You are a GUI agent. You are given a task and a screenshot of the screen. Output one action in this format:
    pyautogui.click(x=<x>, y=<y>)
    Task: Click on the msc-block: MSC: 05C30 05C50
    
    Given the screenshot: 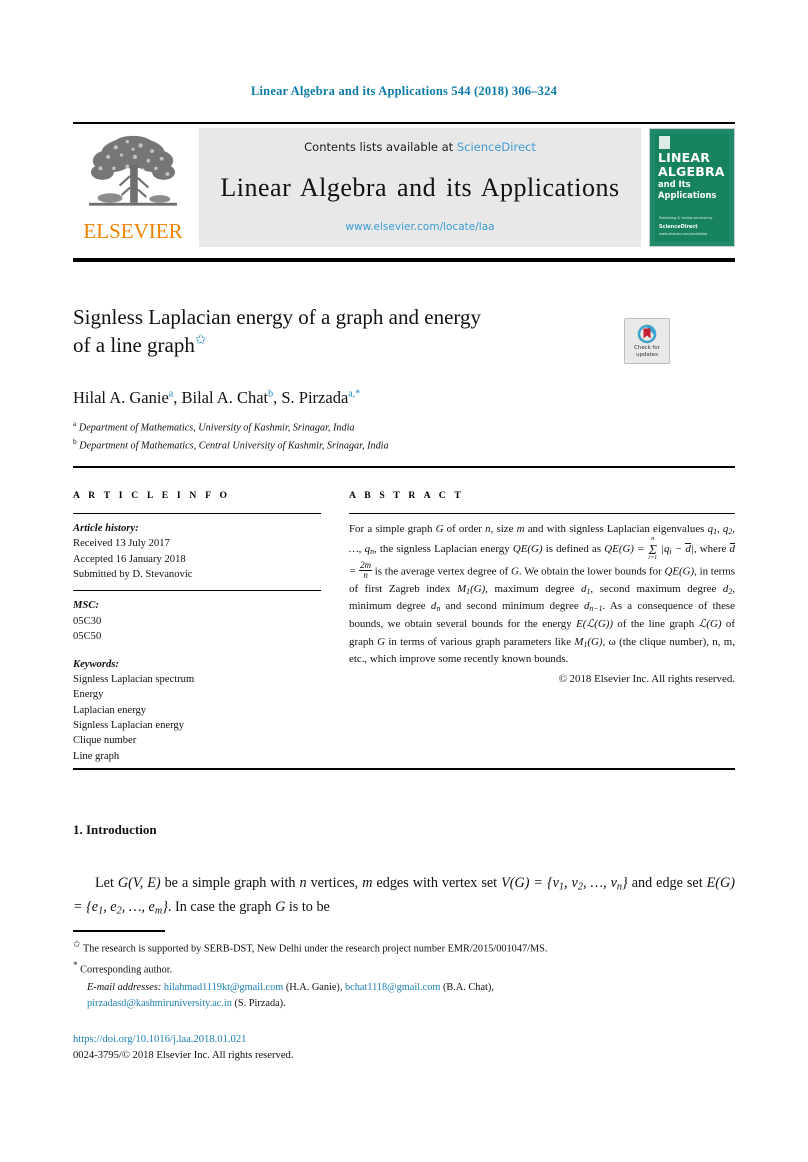 What is the action you would take?
    pyautogui.click(x=197, y=621)
    